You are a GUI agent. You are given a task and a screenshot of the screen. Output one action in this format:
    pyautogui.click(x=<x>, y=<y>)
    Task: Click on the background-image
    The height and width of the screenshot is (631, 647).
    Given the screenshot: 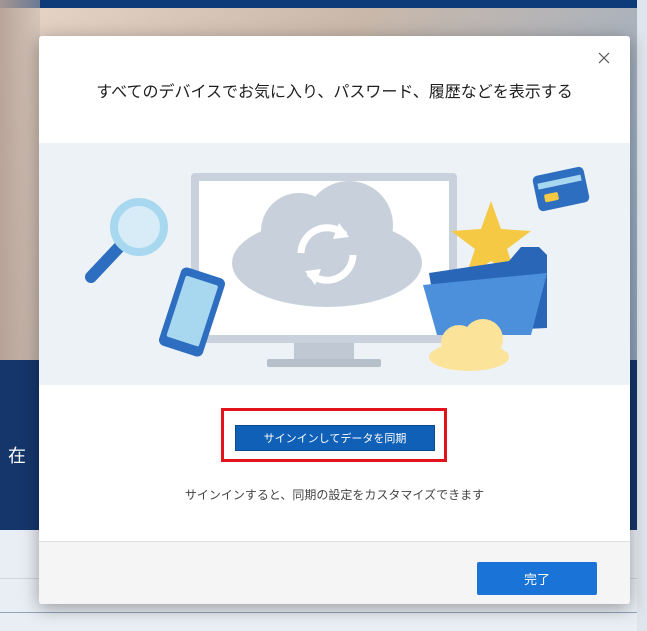 What is the action you would take?
    pyautogui.click(x=20, y=180)
    